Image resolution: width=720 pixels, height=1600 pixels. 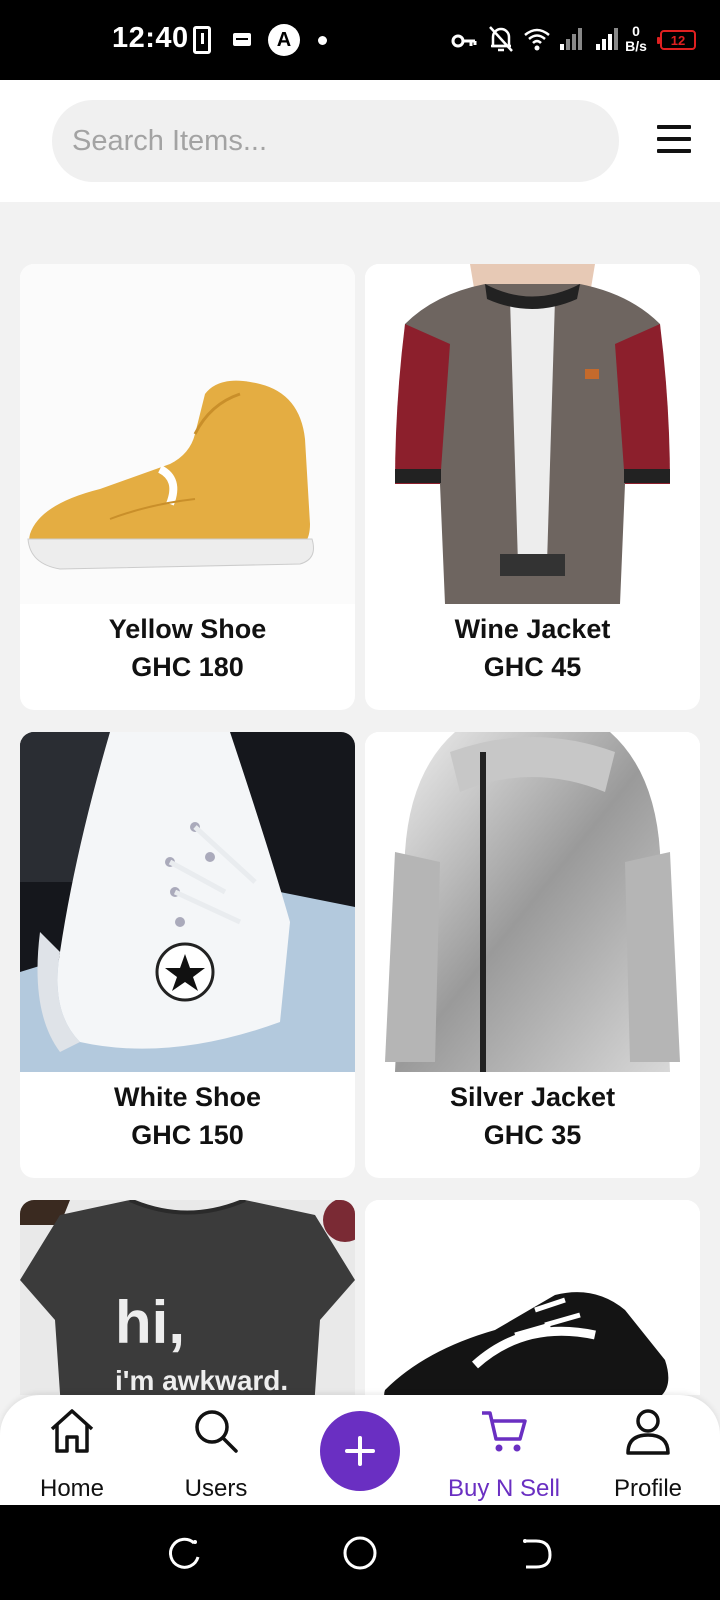 What do you see at coordinates (675, 140) in the screenshot?
I see `hamburger-menu-icon` at bounding box center [675, 140].